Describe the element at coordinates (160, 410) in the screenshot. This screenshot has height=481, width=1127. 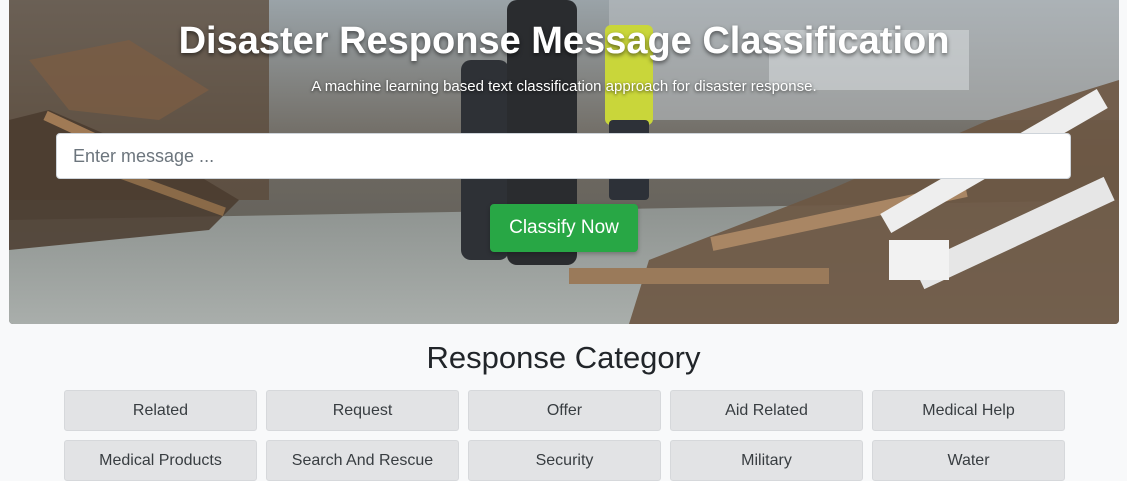
I see `category-related: Related` at that location.